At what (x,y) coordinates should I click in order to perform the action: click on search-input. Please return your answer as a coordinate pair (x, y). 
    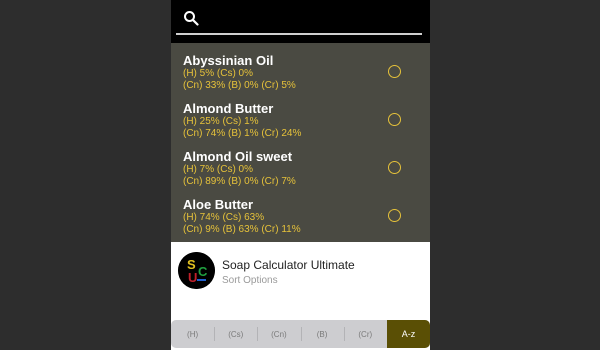
    Looking at the image, I should click on (299, 34).